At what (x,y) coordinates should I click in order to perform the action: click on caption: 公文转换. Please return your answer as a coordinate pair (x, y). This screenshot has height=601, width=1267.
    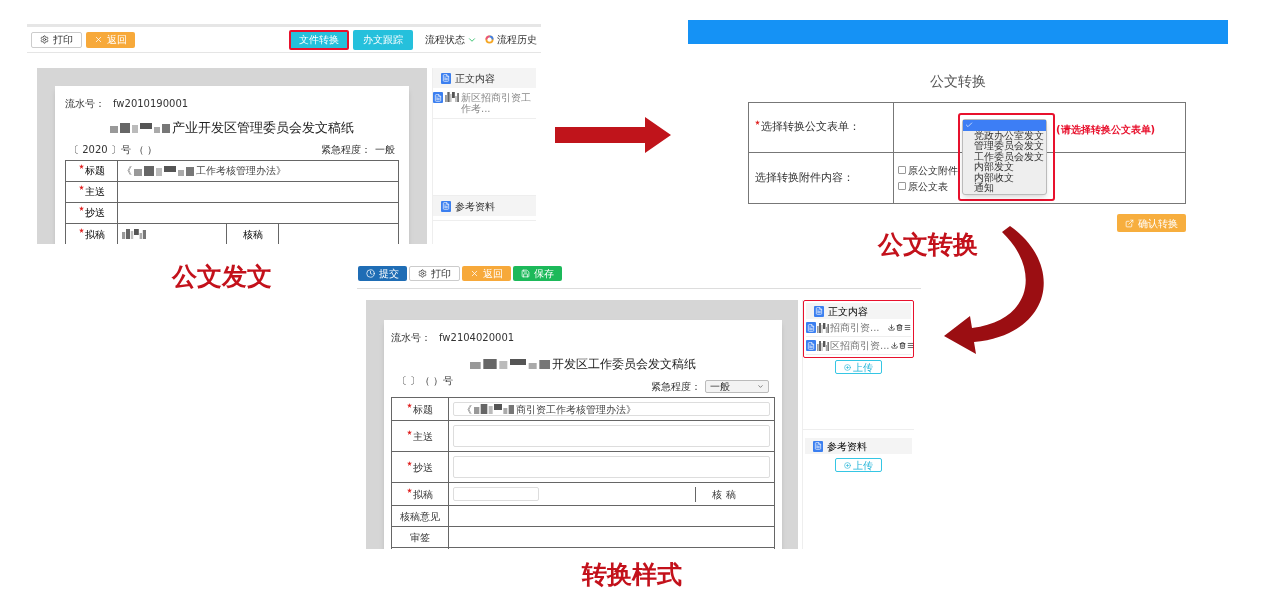
    Looking at the image, I should click on (928, 245).